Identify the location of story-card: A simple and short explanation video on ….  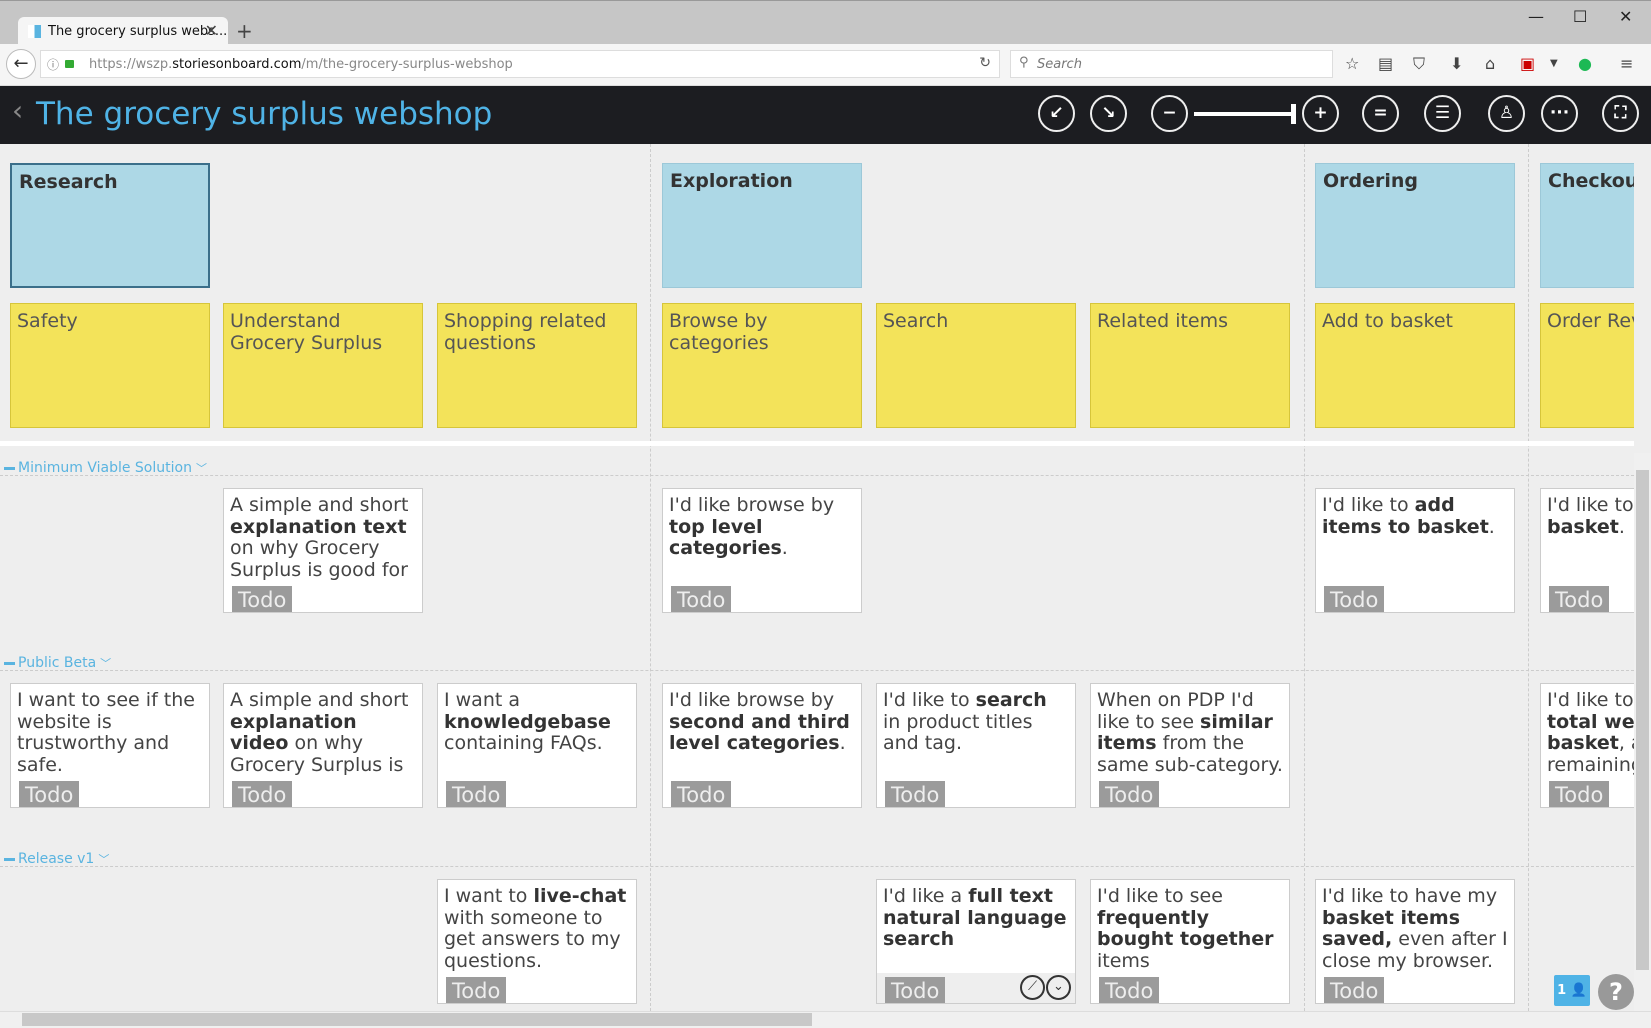
(323, 745).